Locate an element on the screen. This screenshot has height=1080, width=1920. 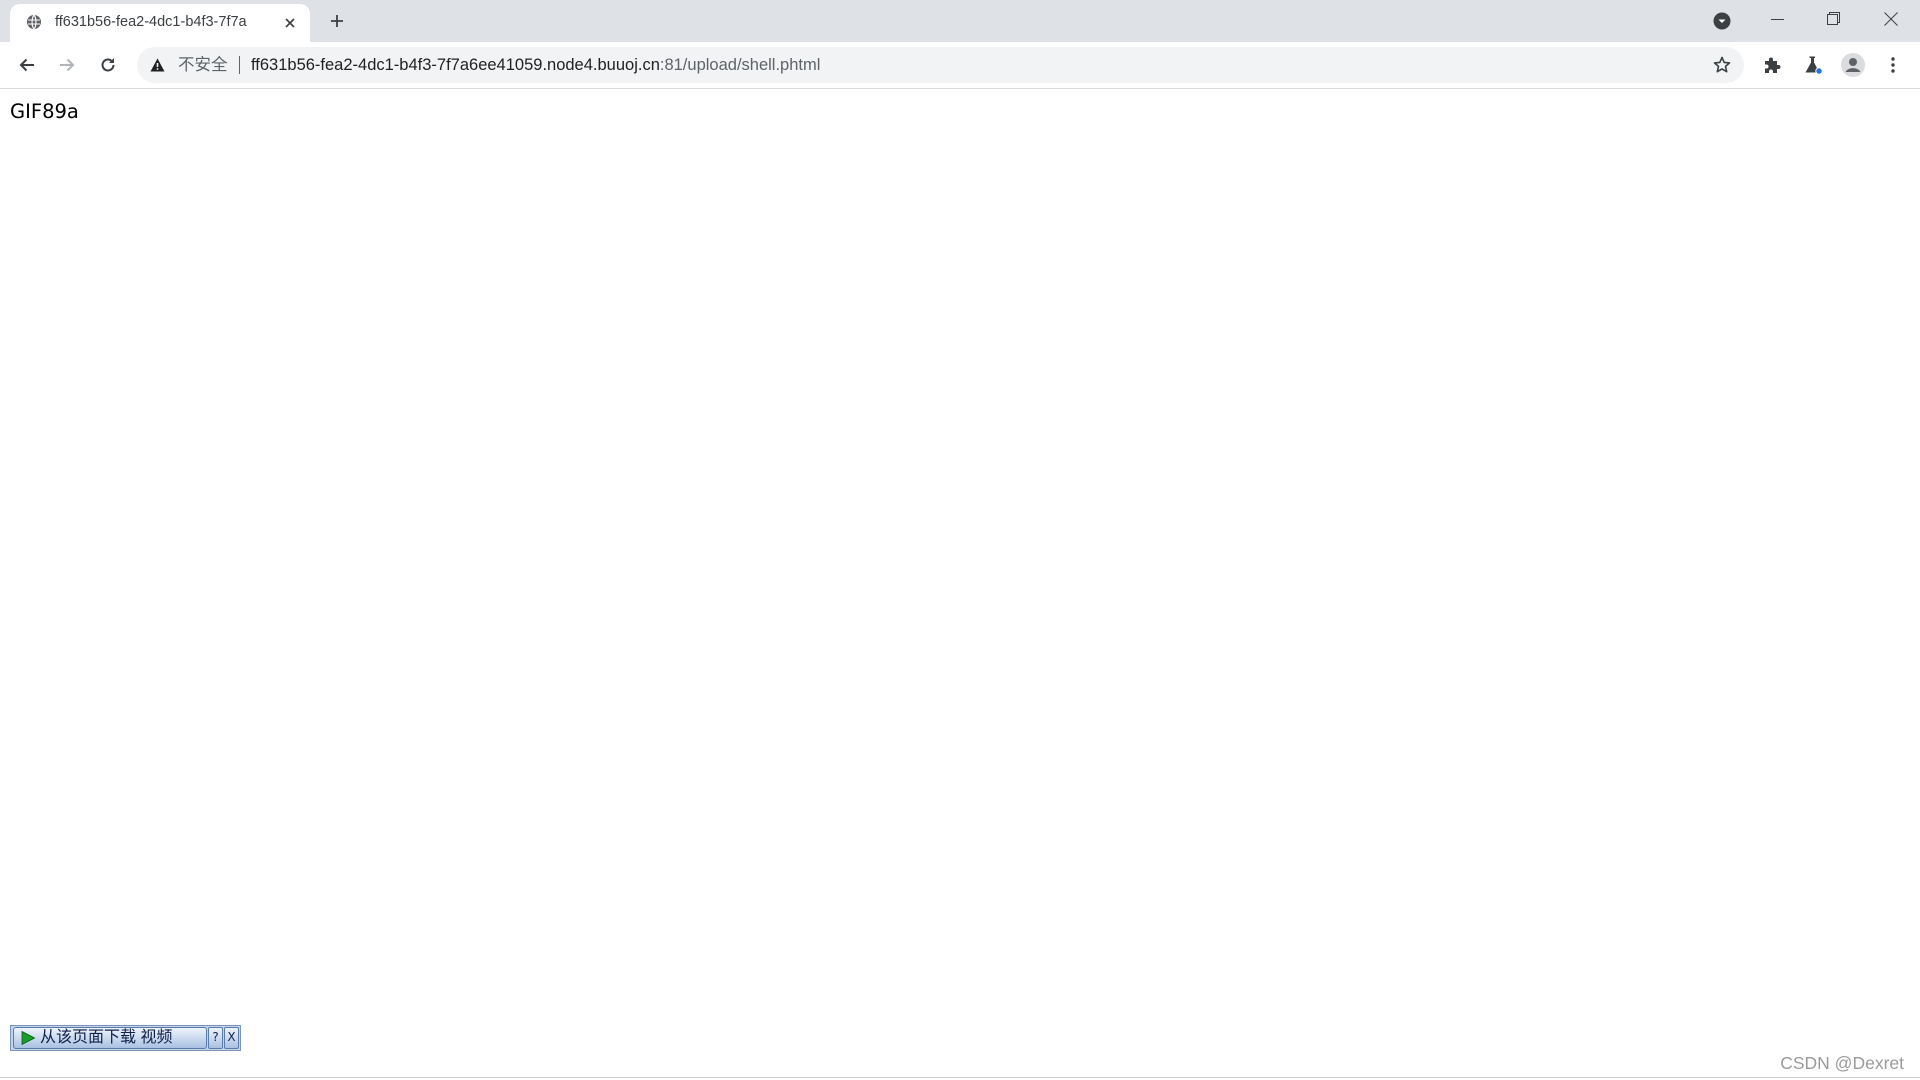
tab-strip: ff631b56-fea2-4dc1-b4f3-7f7a is located at coordinates (960, 21).